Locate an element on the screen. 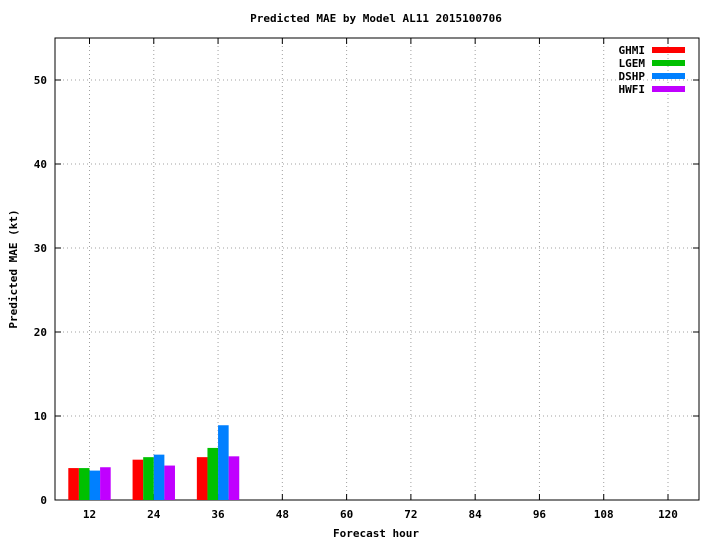  x-tick-label: 48 is located at coordinates (282, 514).